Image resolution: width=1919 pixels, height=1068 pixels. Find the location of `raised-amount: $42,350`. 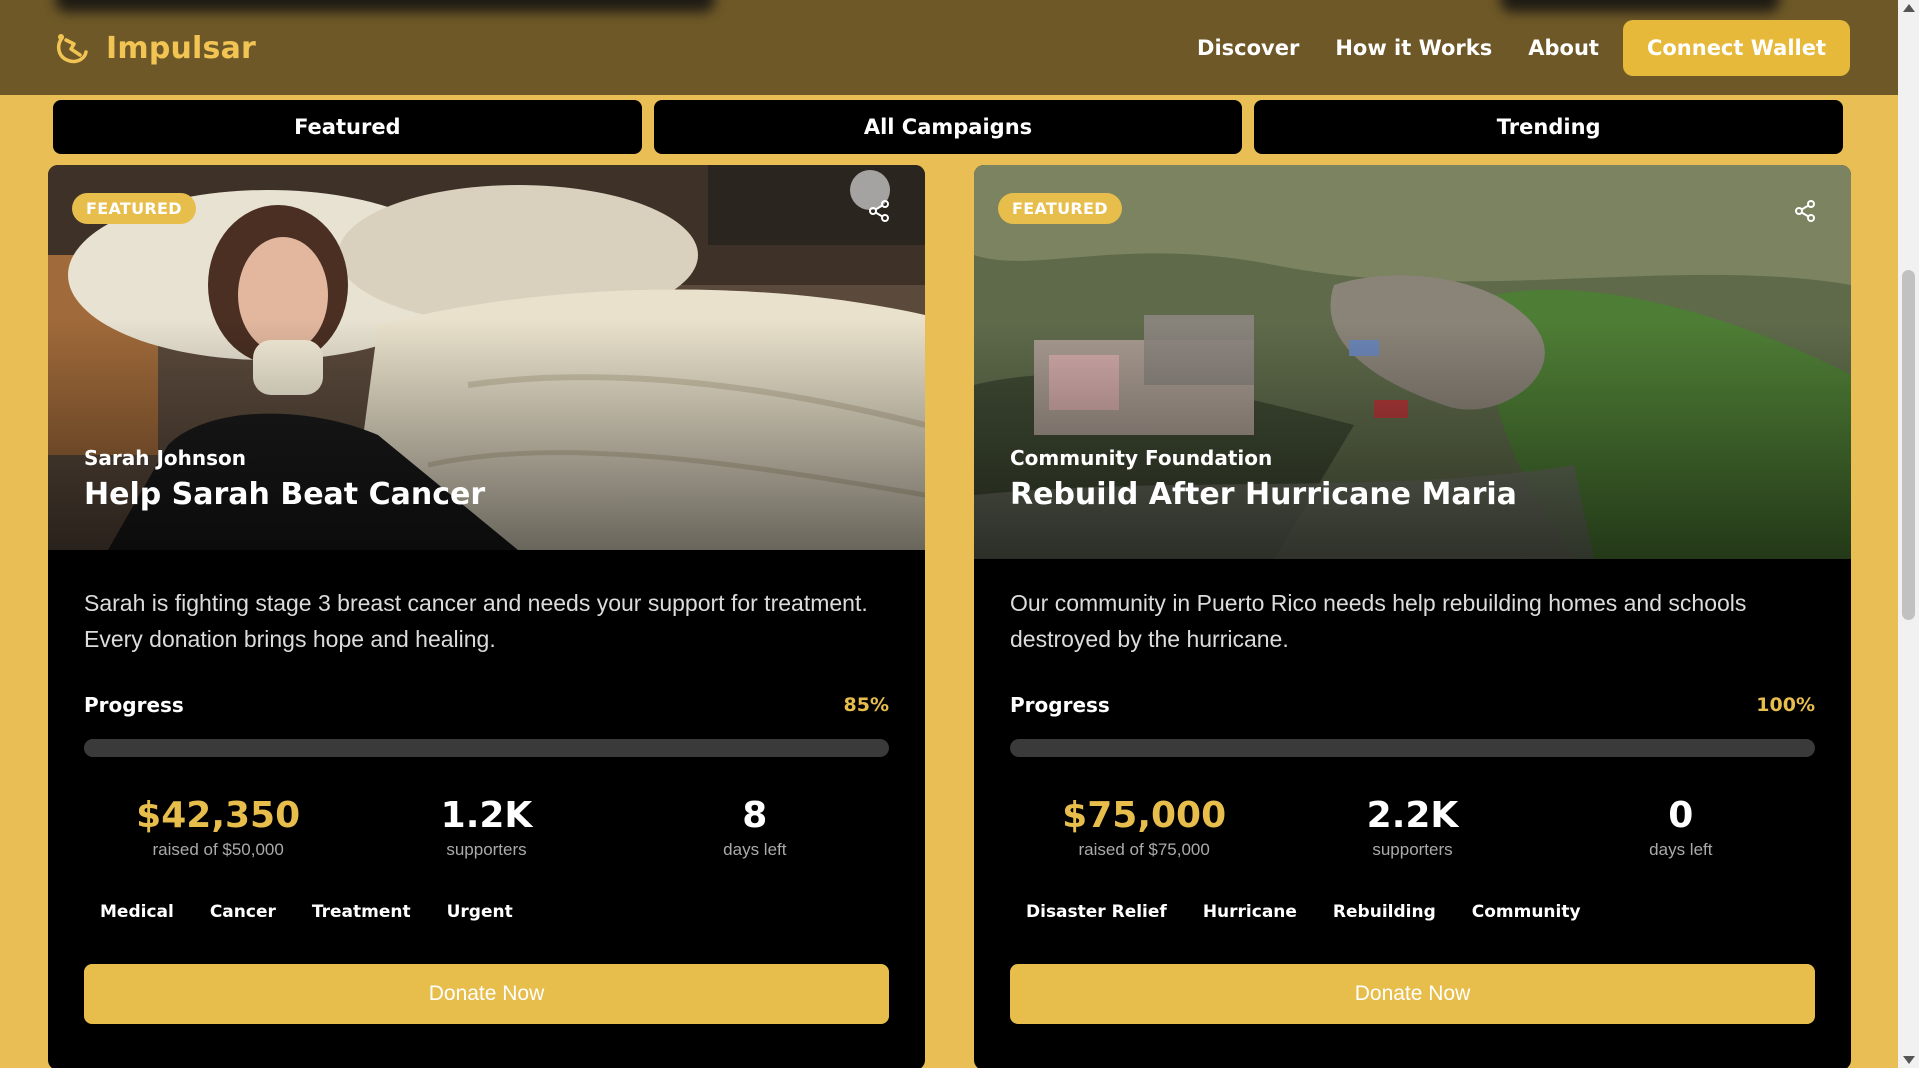

raised-amount: $42,350 is located at coordinates (218, 815).